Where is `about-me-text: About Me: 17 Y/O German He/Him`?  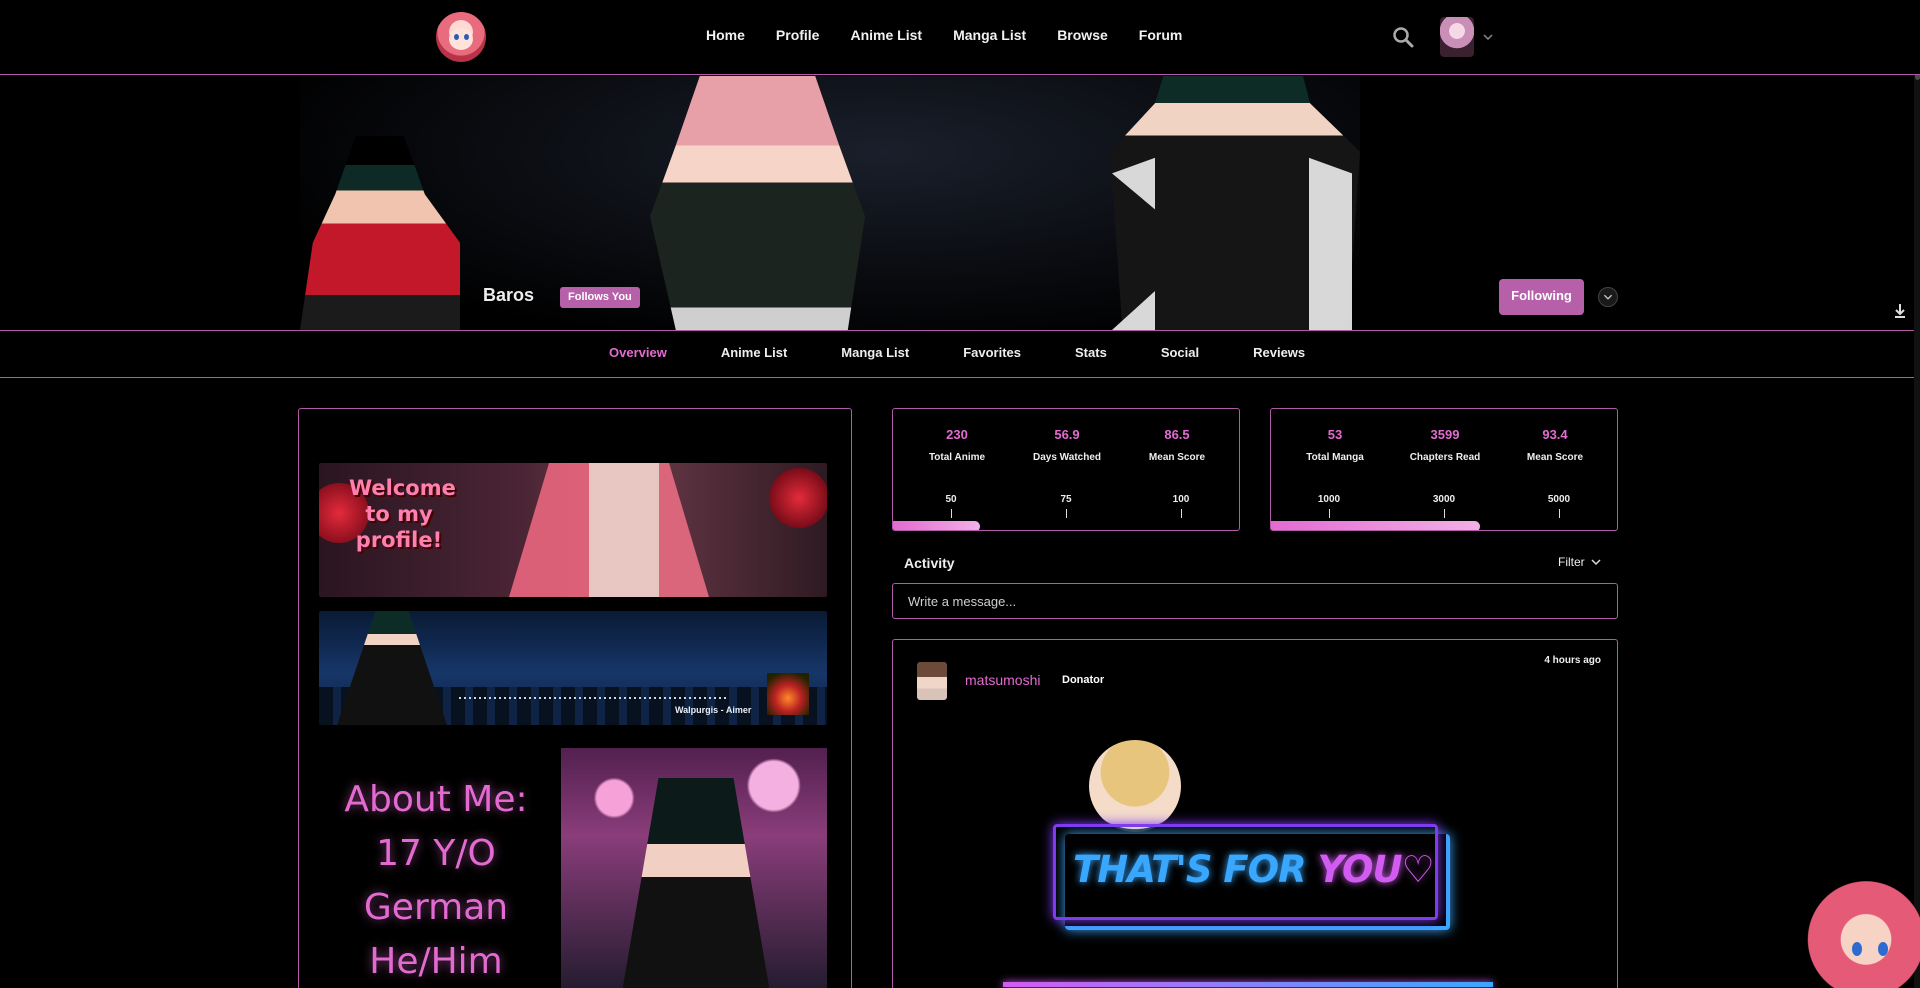 about-me-text: About Me: 17 Y/O German He/Him is located at coordinates (436, 880).